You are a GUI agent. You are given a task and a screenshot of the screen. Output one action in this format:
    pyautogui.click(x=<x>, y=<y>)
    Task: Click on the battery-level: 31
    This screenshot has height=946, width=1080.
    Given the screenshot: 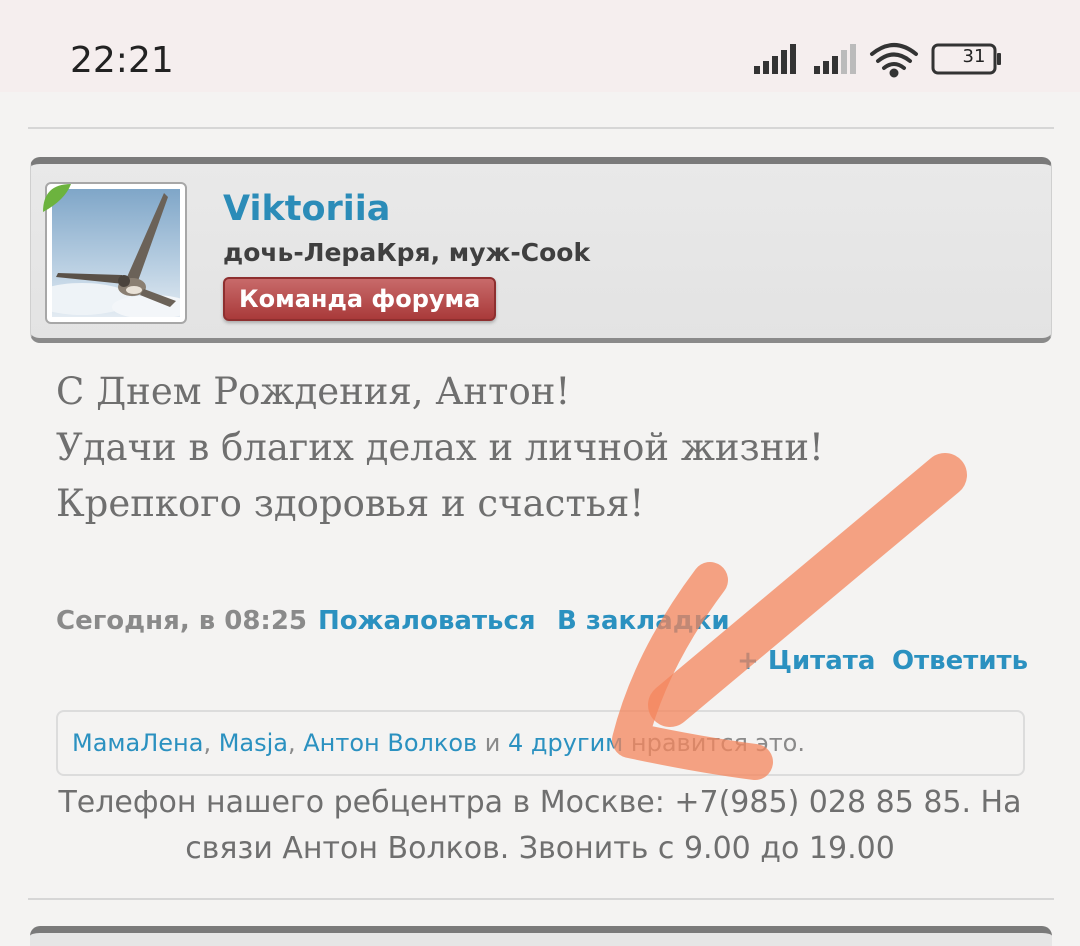 What is the action you would take?
    pyautogui.click(x=974, y=56)
    